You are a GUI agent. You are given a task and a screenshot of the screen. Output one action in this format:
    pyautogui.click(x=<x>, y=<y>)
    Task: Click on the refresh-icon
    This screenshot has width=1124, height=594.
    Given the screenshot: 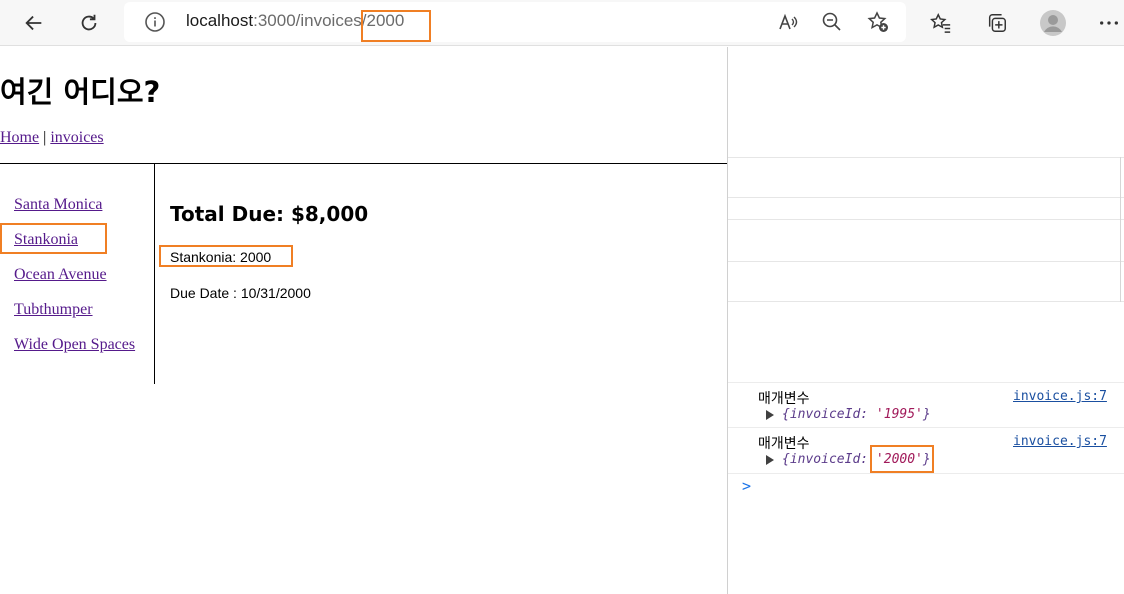 What is the action you would take?
    pyautogui.click(x=89, y=23)
    